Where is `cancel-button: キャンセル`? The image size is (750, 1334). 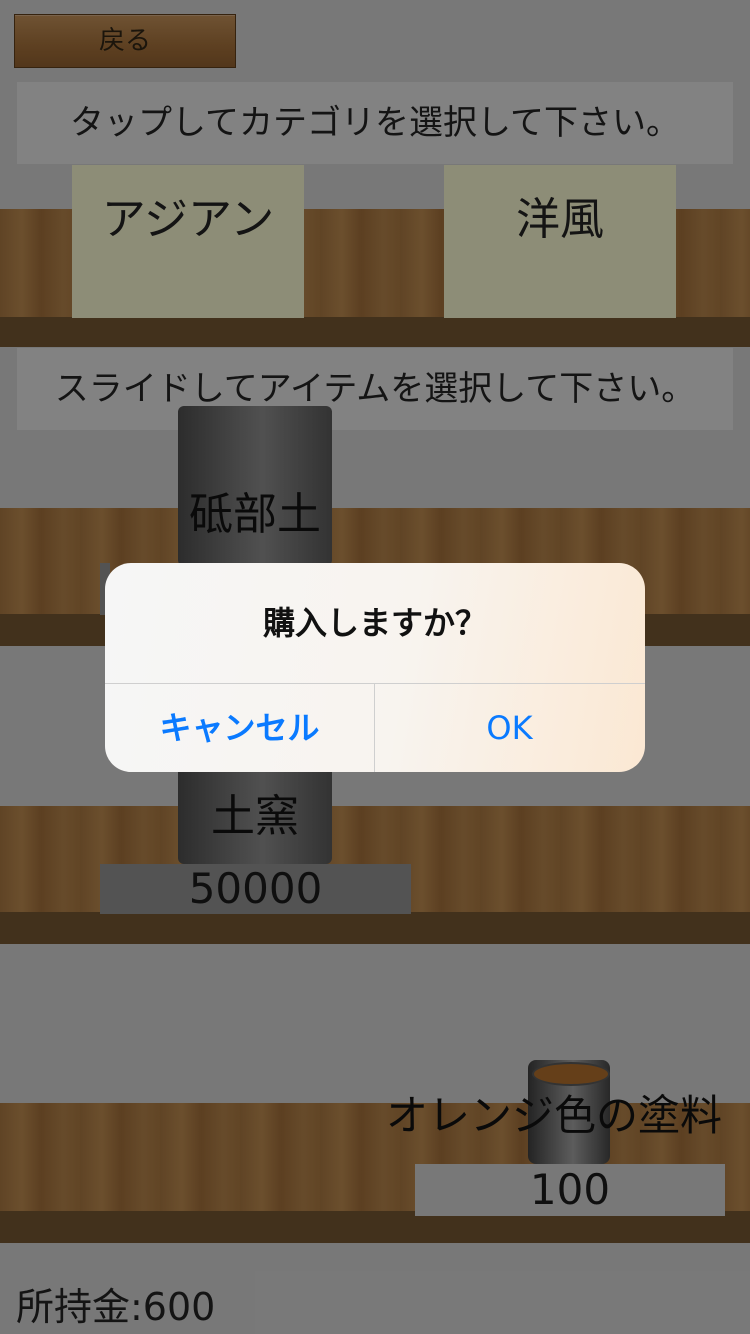
cancel-button: キャンセル is located at coordinates (239, 728).